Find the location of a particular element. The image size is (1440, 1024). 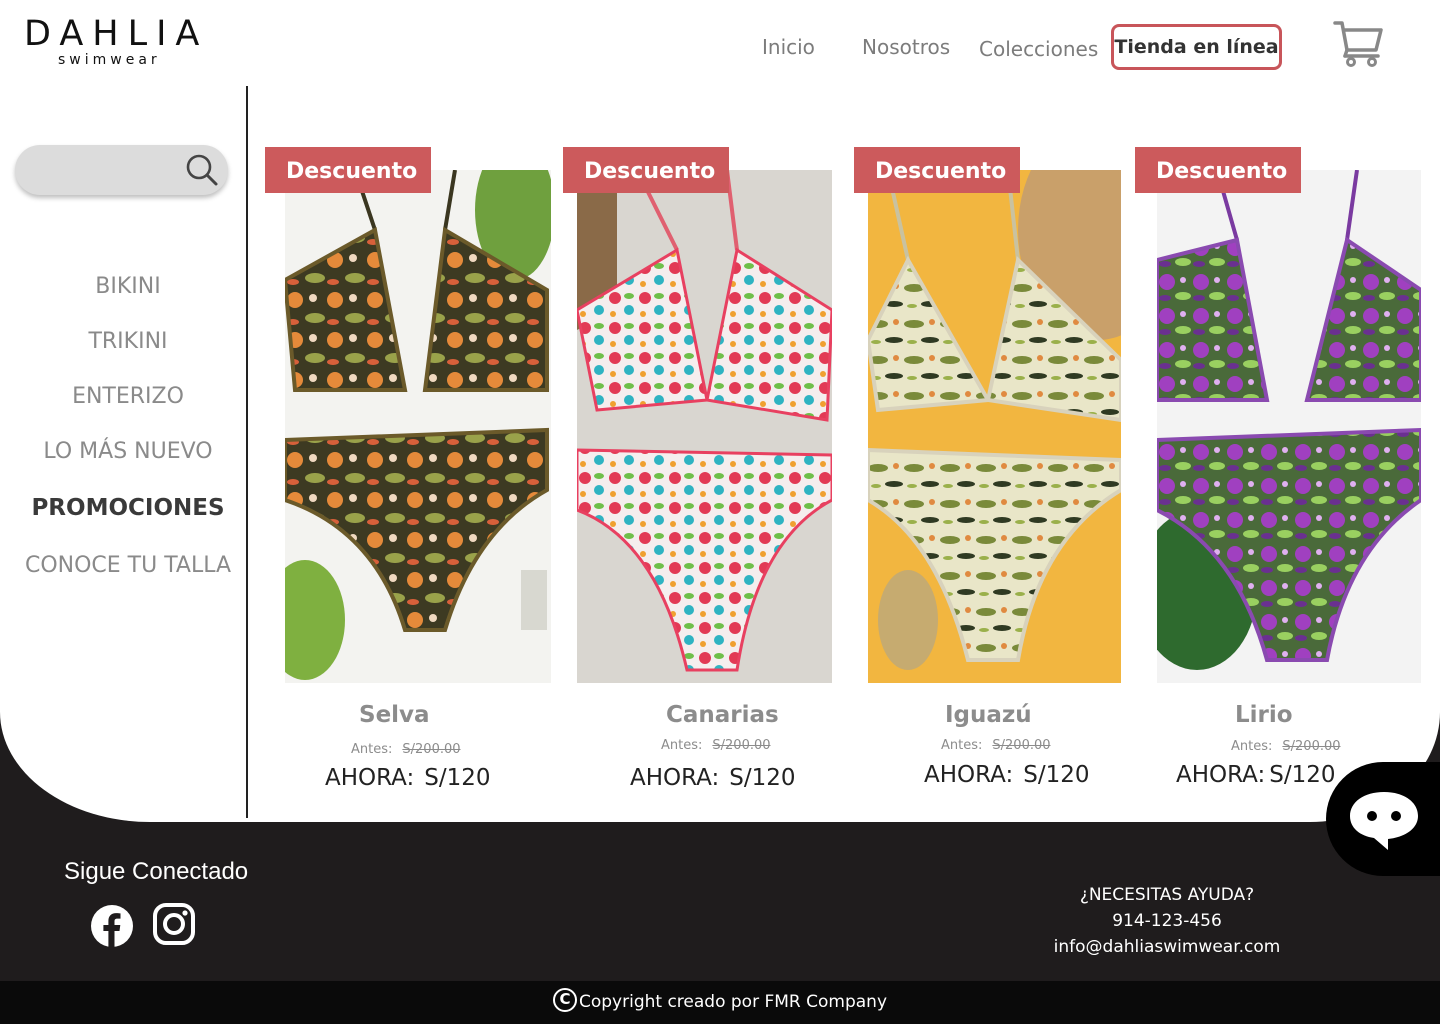

nav-item-inicio: Inicio is located at coordinates (788, 47).